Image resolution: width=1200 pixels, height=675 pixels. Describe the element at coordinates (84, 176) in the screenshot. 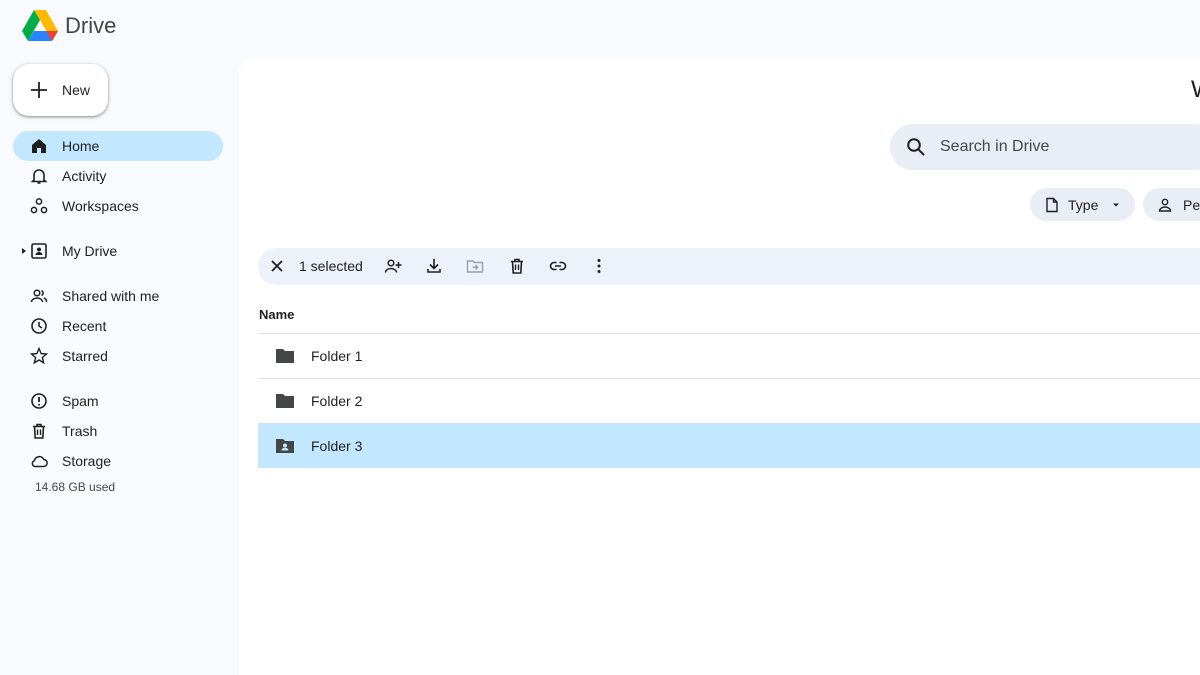

I see `sidebar-item-label: Activity` at that location.